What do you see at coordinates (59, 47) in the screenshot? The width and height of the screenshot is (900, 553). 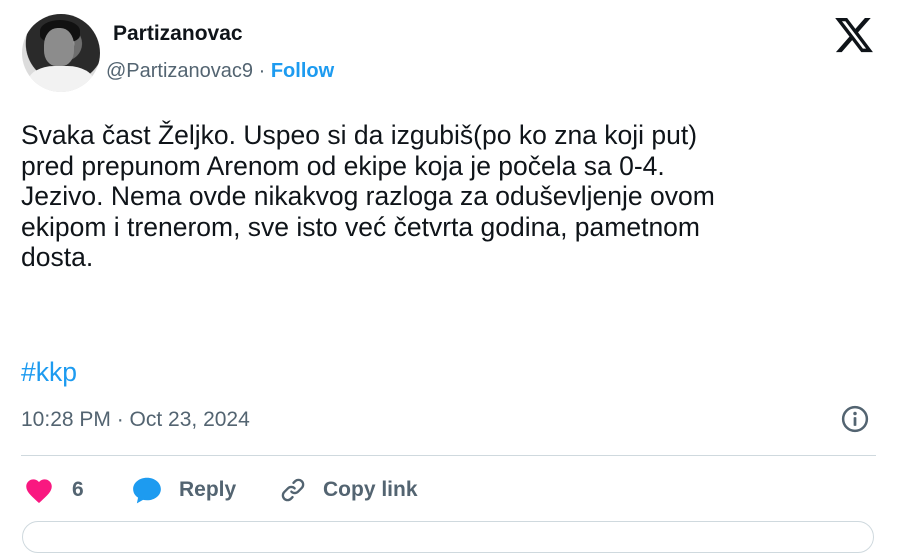 I see `avatar-face` at bounding box center [59, 47].